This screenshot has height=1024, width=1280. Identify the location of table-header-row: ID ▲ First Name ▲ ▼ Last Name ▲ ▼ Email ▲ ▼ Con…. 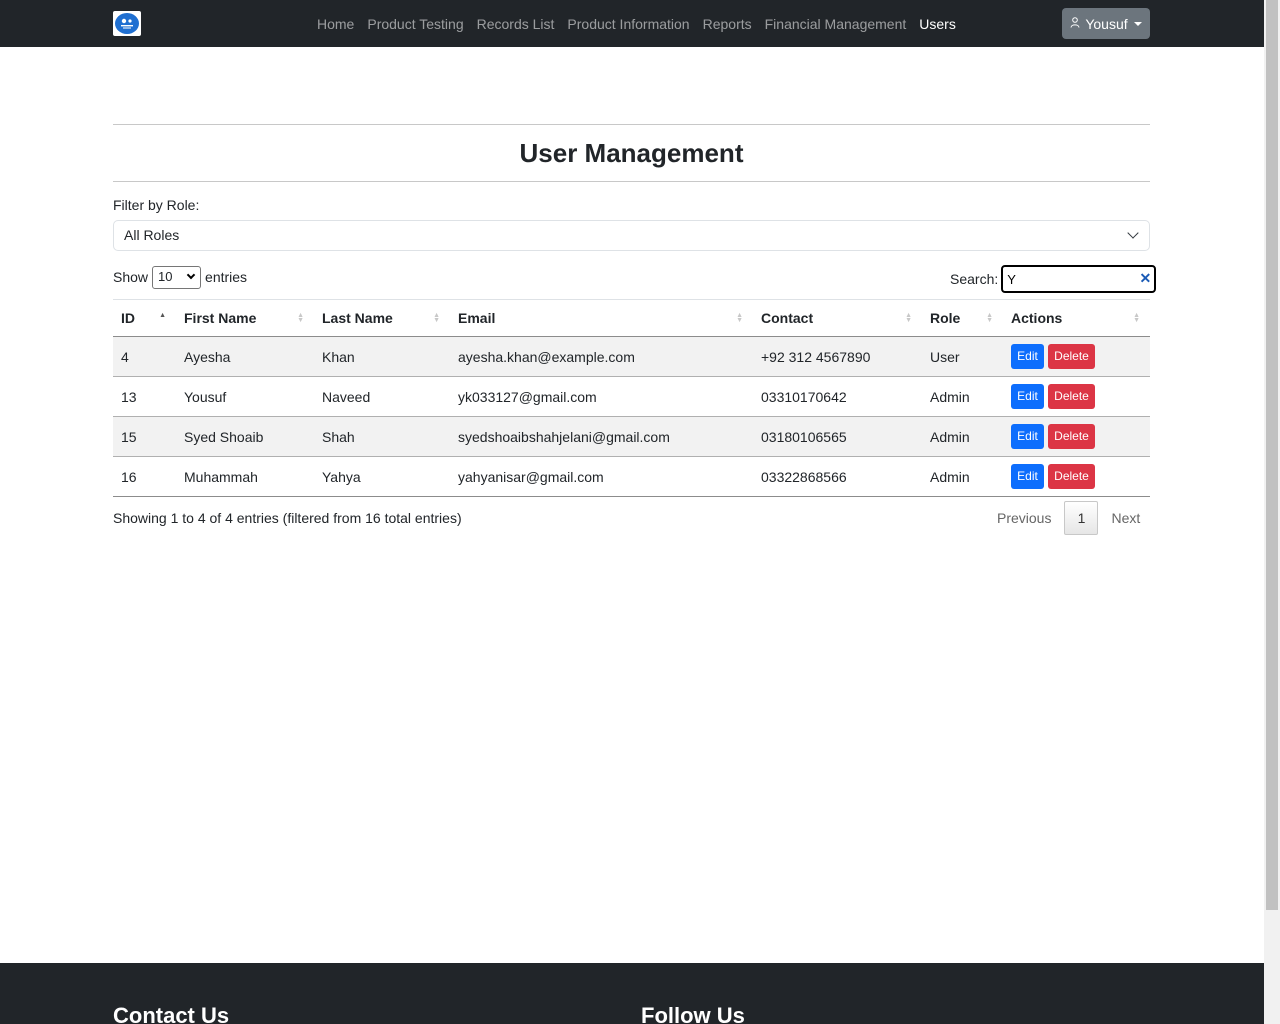
(631, 318).